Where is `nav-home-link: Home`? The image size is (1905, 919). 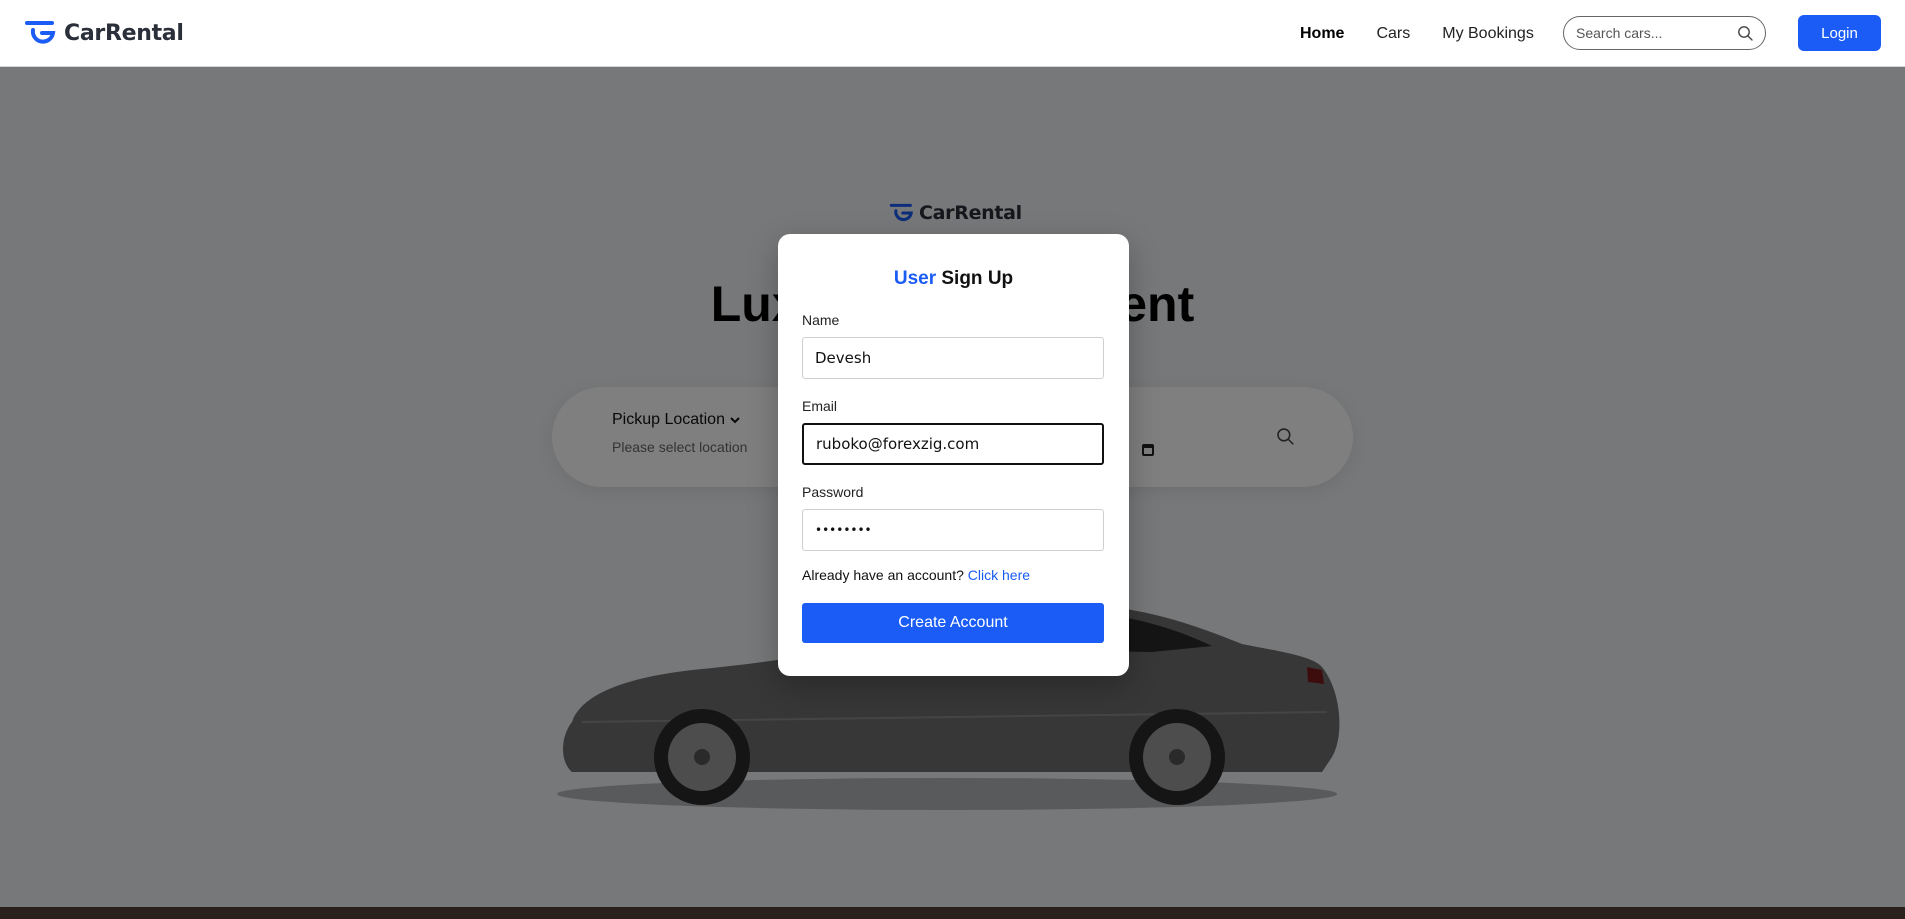 nav-home-link: Home is located at coordinates (1322, 34).